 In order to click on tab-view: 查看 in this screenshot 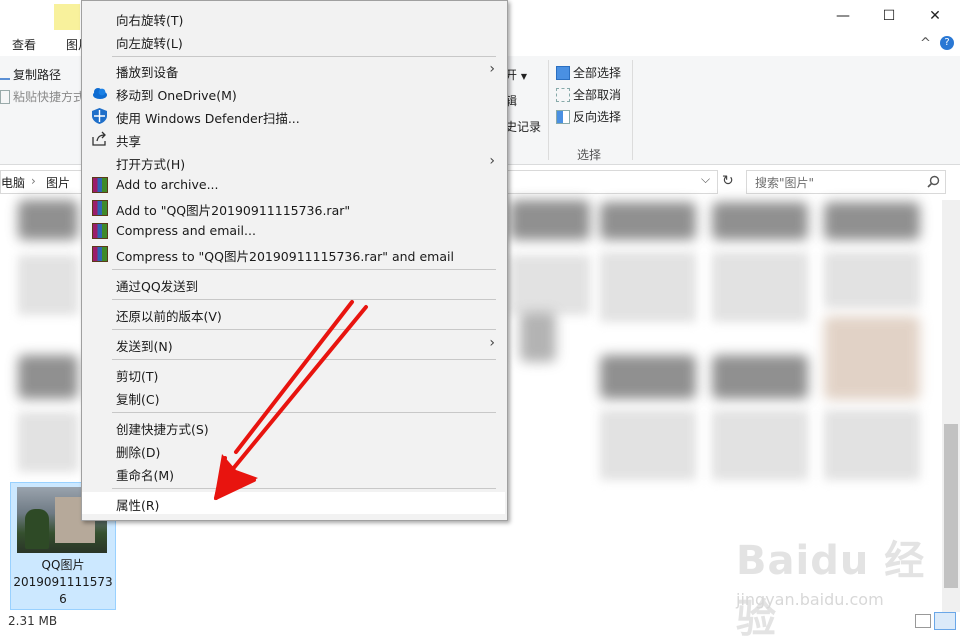, I will do `click(24, 44)`.